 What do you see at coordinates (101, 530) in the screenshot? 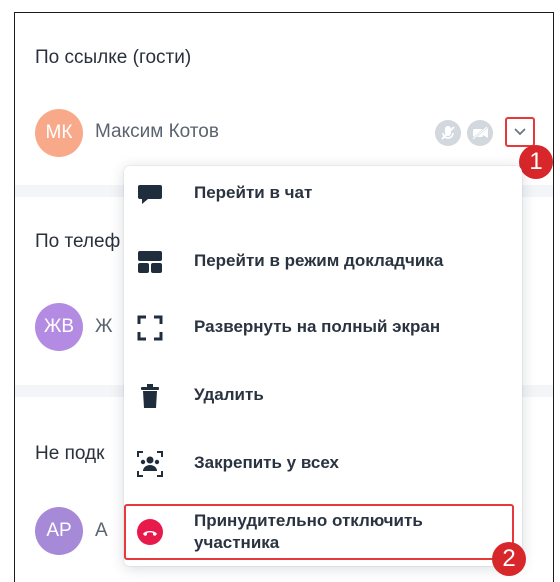
I see `participant-name: А` at bounding box center [101, 530].